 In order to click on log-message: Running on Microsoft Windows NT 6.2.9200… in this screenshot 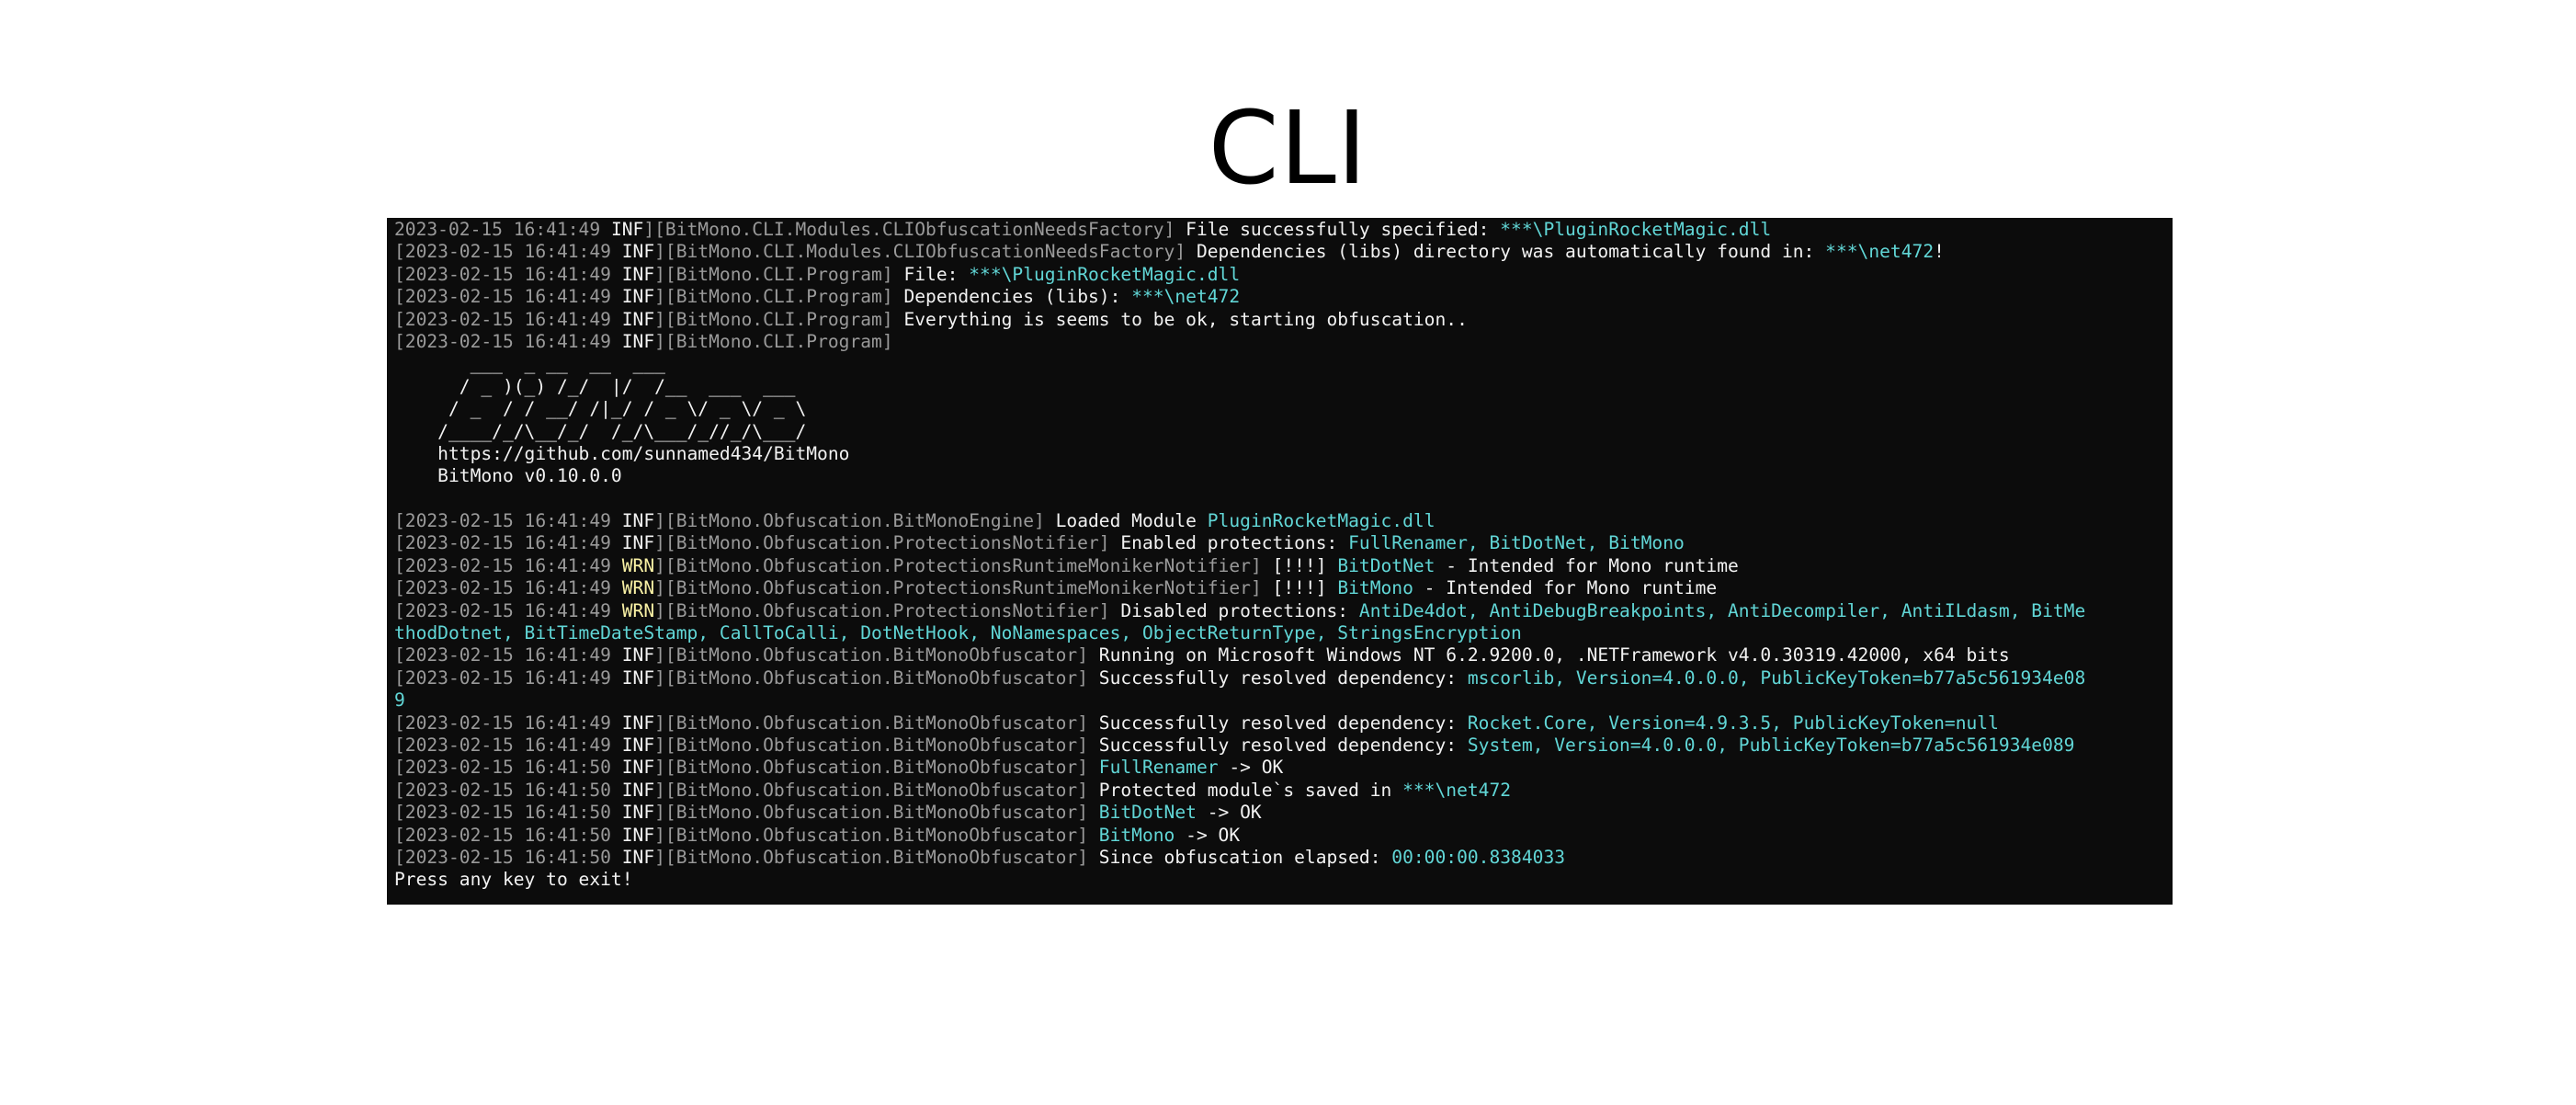, I will do `click(1548, 655)`.